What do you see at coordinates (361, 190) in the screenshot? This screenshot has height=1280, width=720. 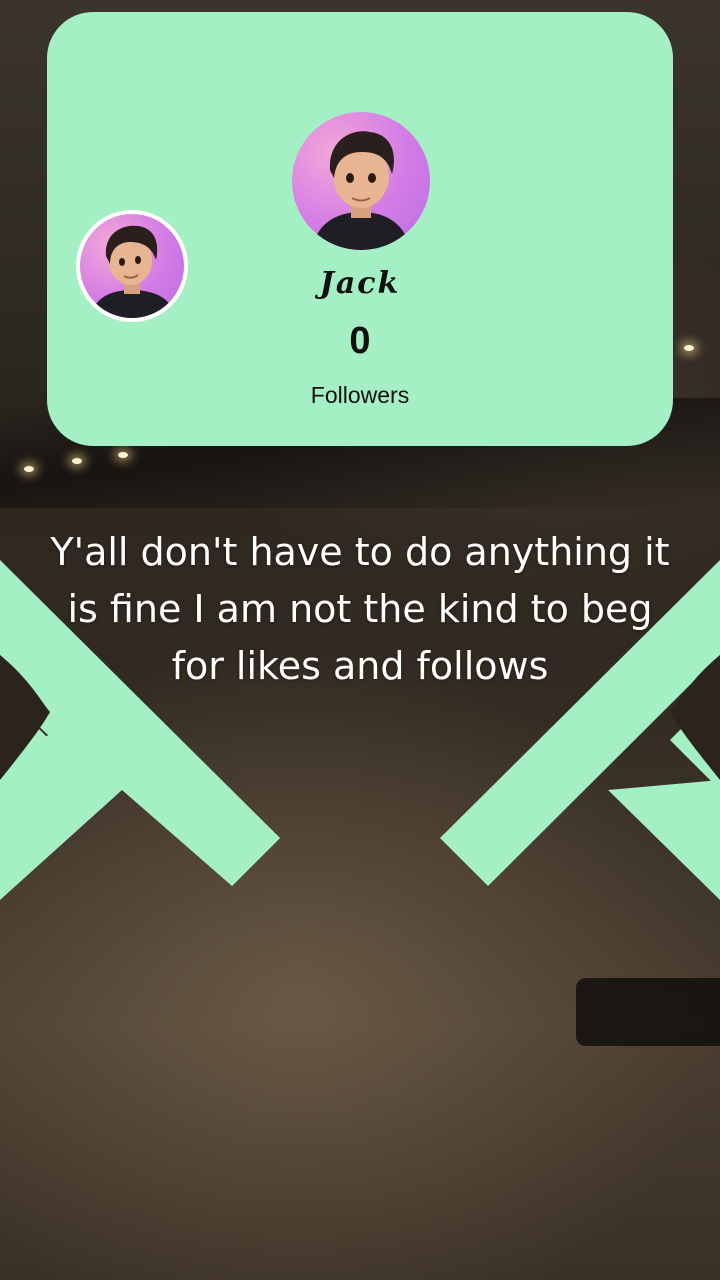 I see `avatar-image` at bounding box center [361, 190].